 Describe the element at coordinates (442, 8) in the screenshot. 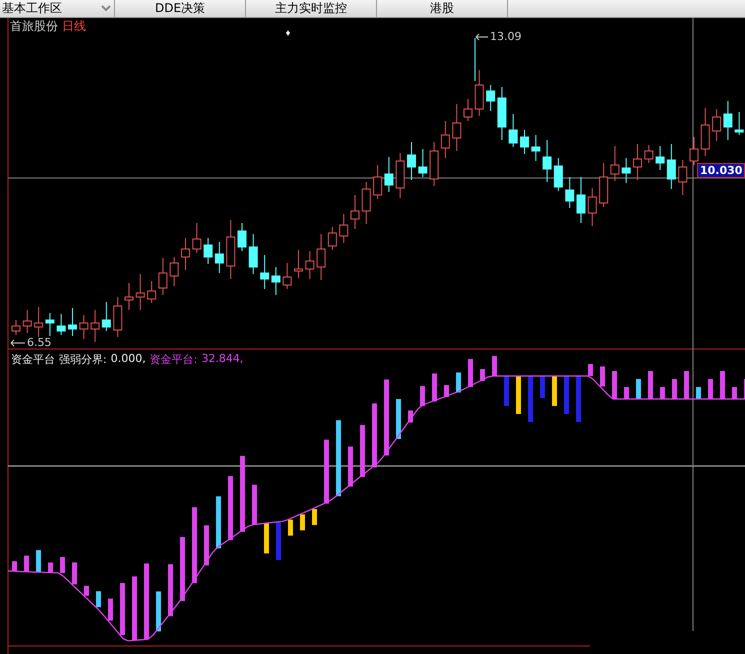

I see `tab: 港股` at that location.